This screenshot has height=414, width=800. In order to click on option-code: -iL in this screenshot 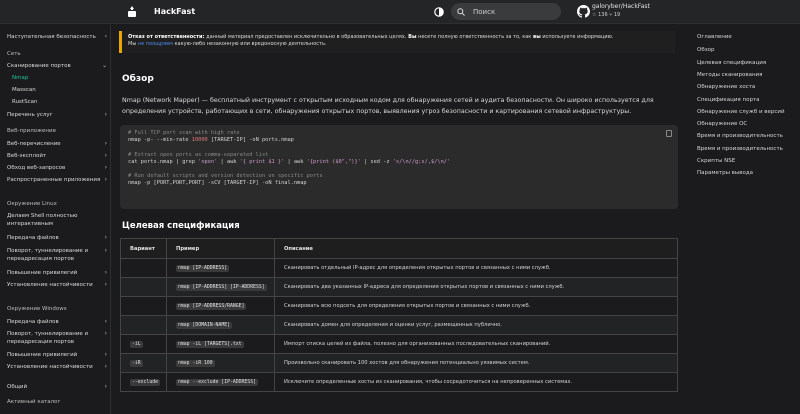, I will do `click(136, 344)`.